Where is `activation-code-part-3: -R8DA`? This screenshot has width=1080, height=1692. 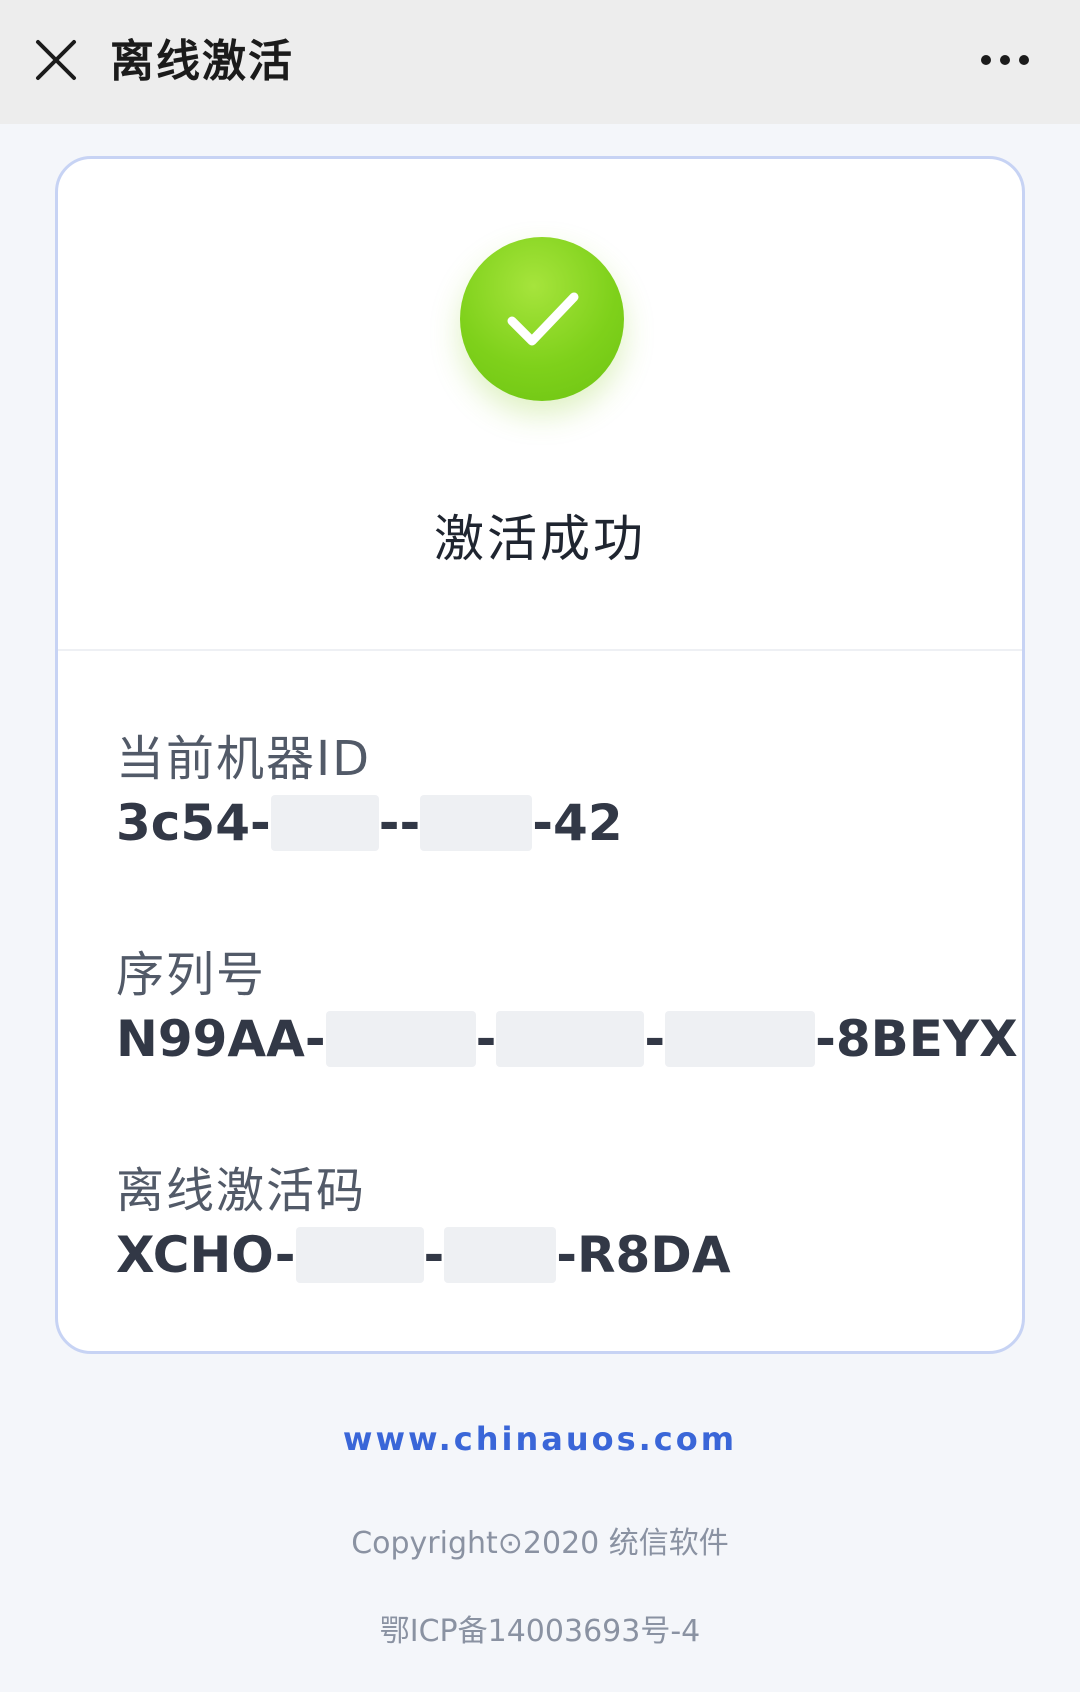
activation-code-part-3: -R8DA is located at coordinates (643, 1255).